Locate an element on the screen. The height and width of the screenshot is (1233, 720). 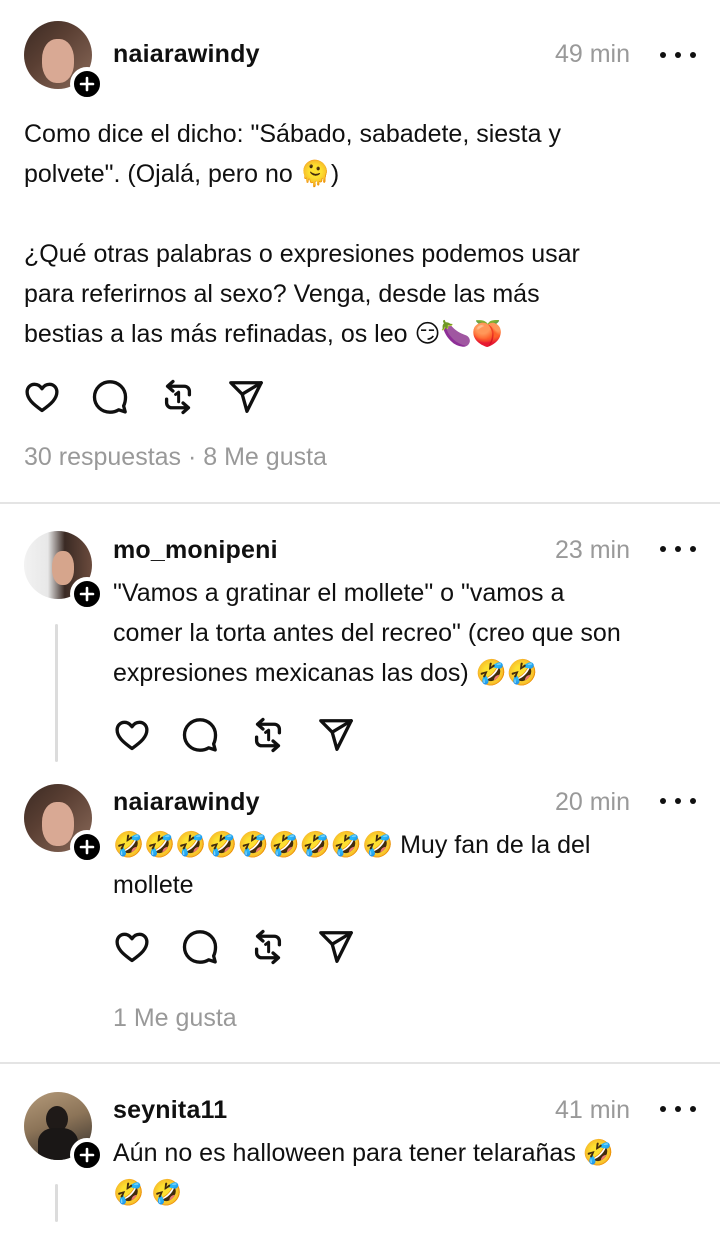
post-username: seynita11 is located at coordinates (170, 1110).